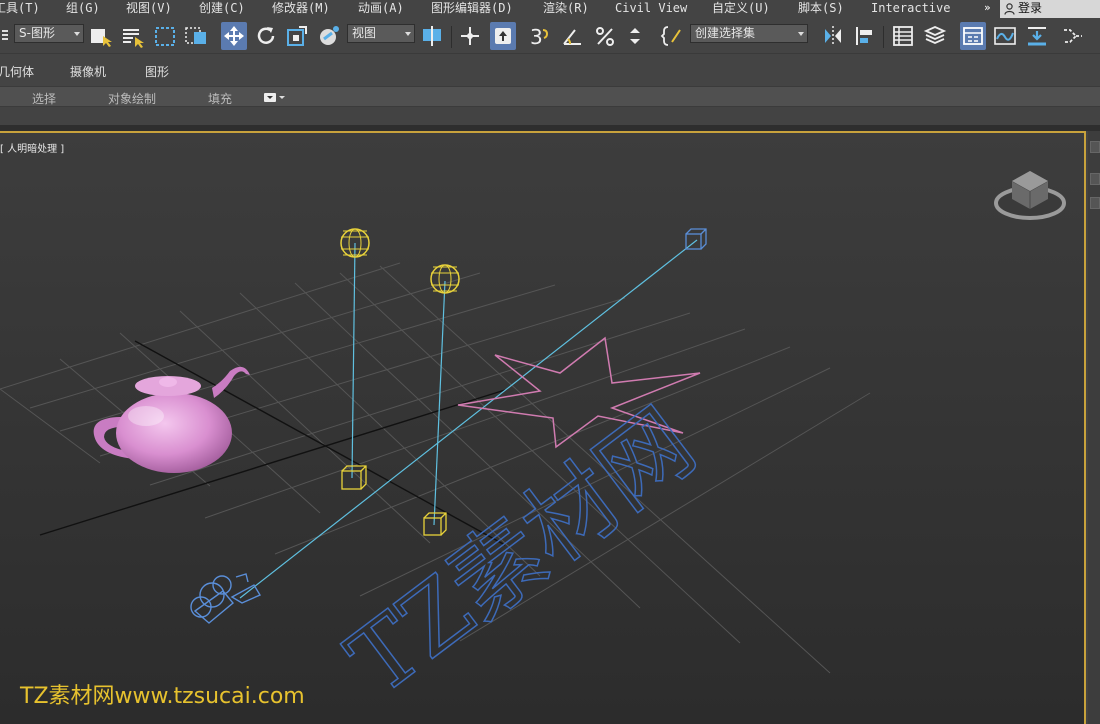 Image resolution: width=1100 pixels, height=724 pixels. I want to click on command-panel-edge, so click(1094, 427).